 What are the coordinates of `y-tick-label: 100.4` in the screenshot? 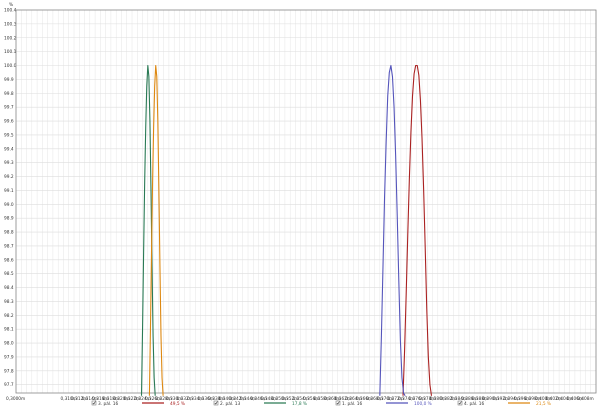 It's located at (10, 11).